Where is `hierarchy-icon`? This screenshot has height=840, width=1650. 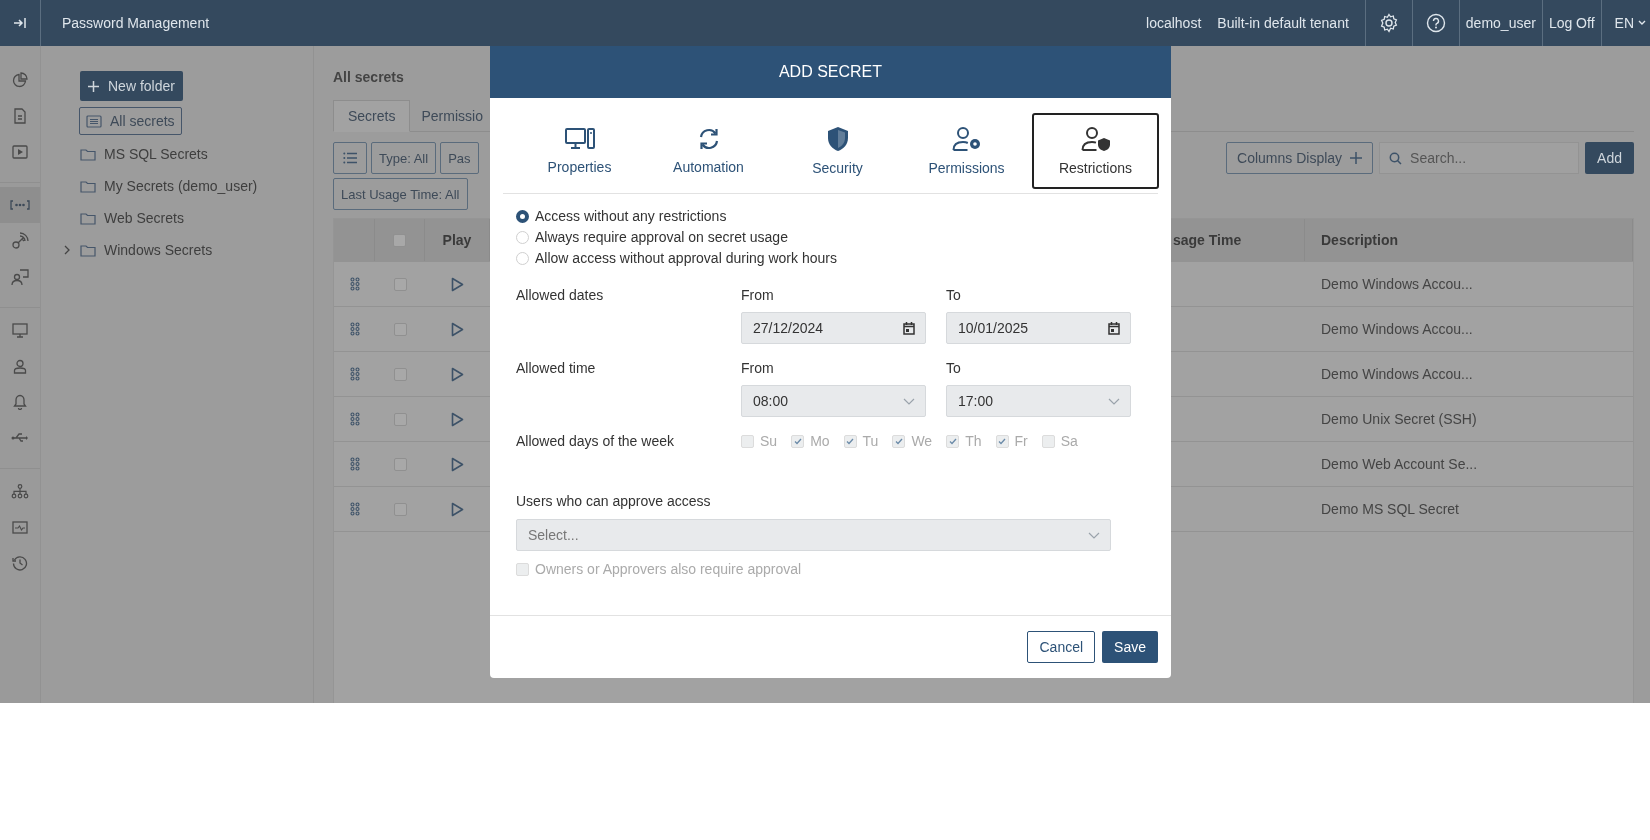
hierarchy-icon is located at coordinates (20, 491).